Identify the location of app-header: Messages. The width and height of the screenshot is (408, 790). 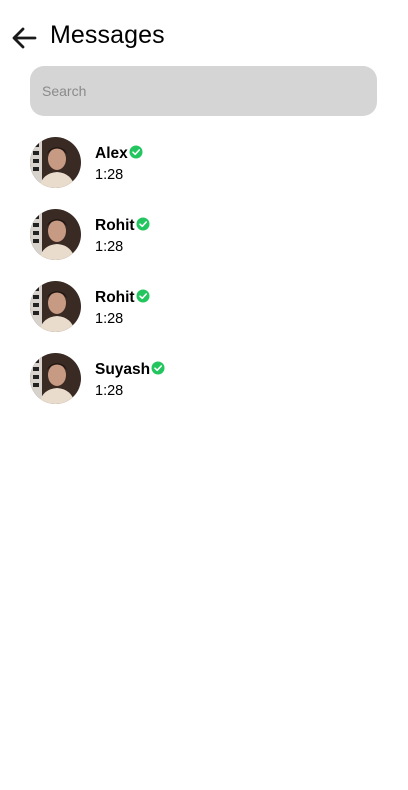
(204, 33).